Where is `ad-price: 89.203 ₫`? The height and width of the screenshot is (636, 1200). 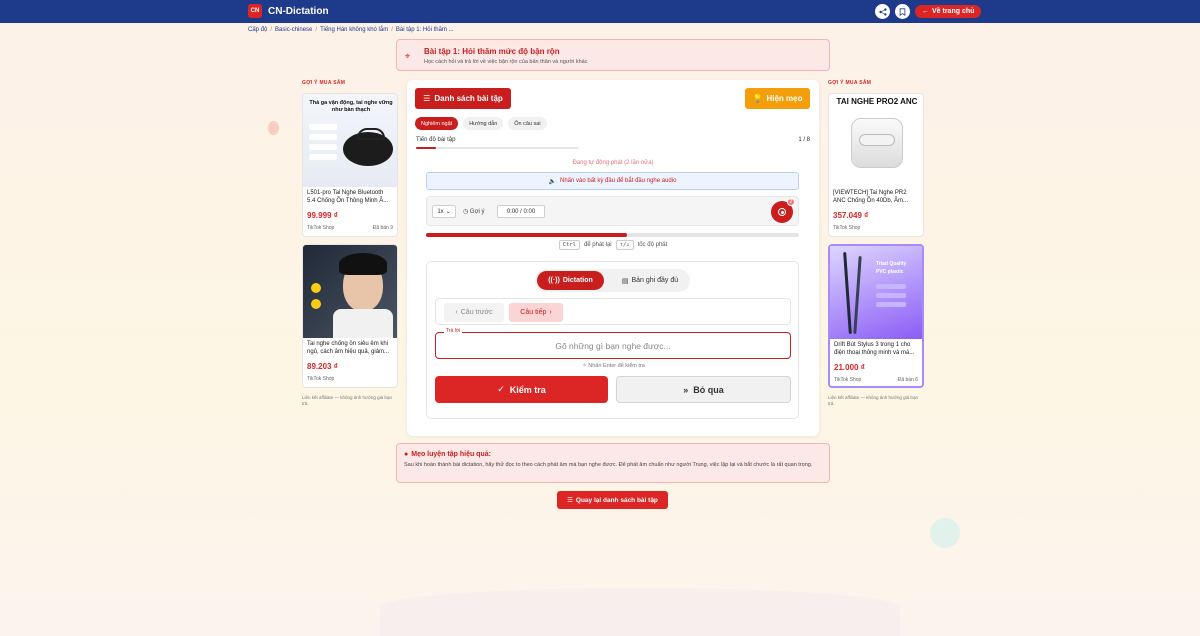
ad-price: 89.203 ₫ is located at coordinates (322, 366).